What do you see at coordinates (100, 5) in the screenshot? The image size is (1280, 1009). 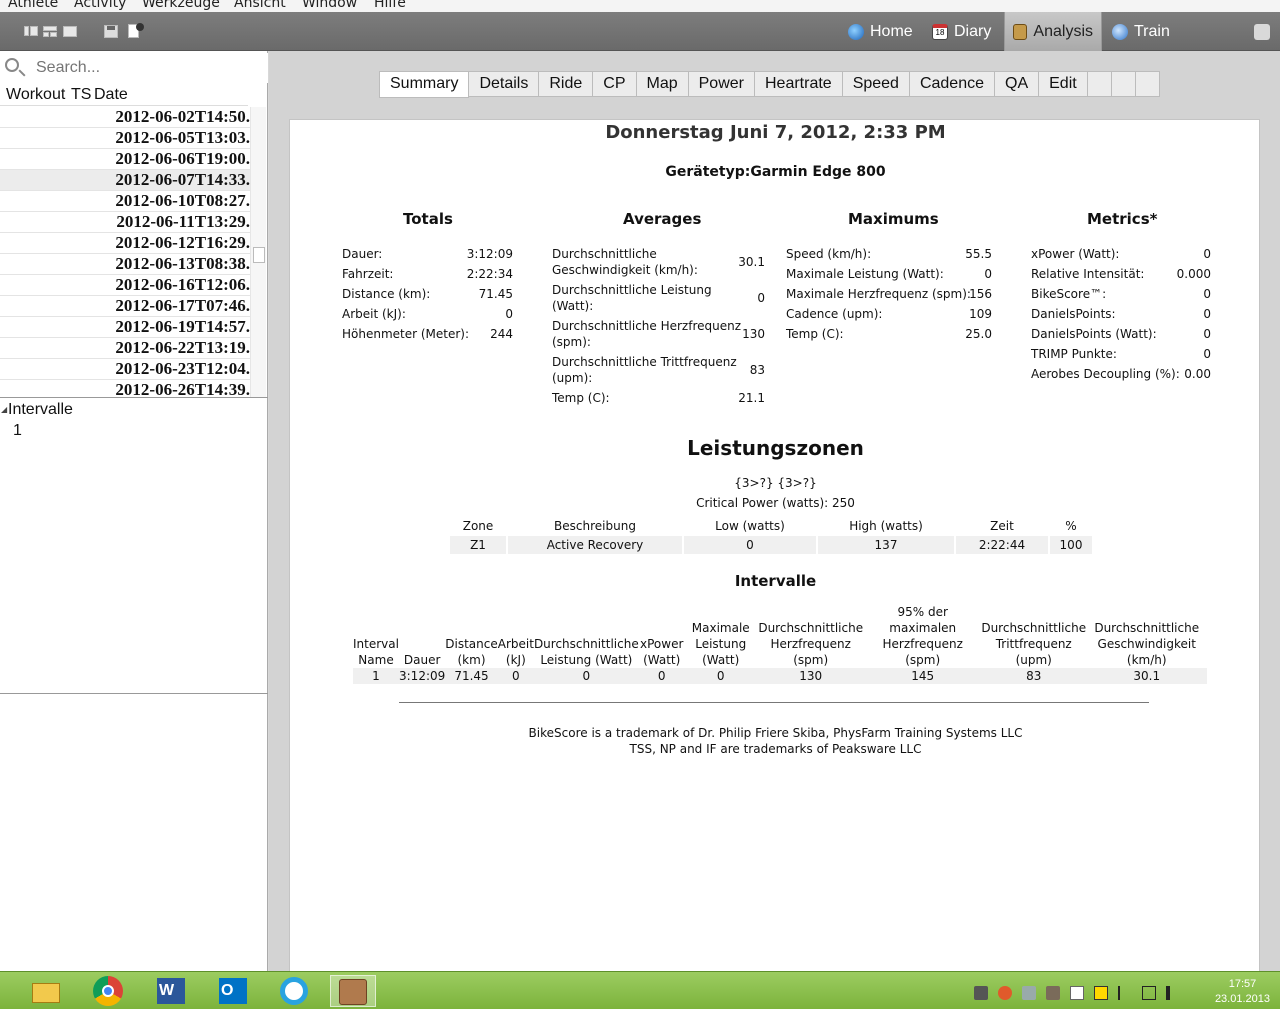 I see `menu-activity: Activity` at bounding box center [100, 5].